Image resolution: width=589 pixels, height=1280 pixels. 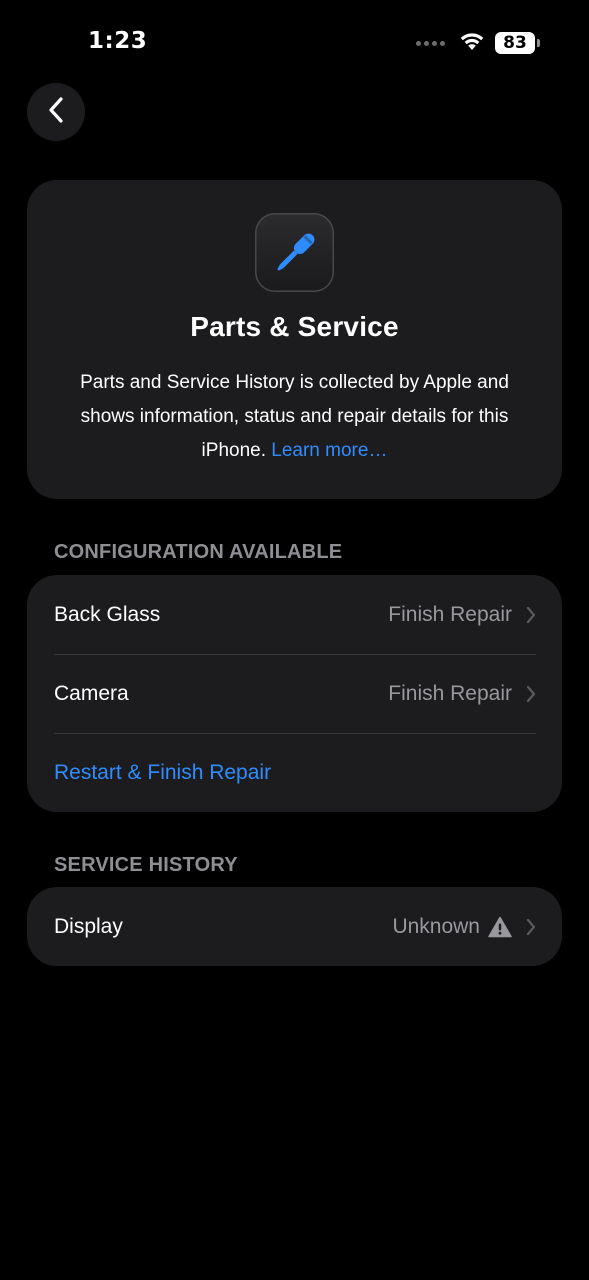 I want to click on status-indicators: 83, so click(x=478, y=43).